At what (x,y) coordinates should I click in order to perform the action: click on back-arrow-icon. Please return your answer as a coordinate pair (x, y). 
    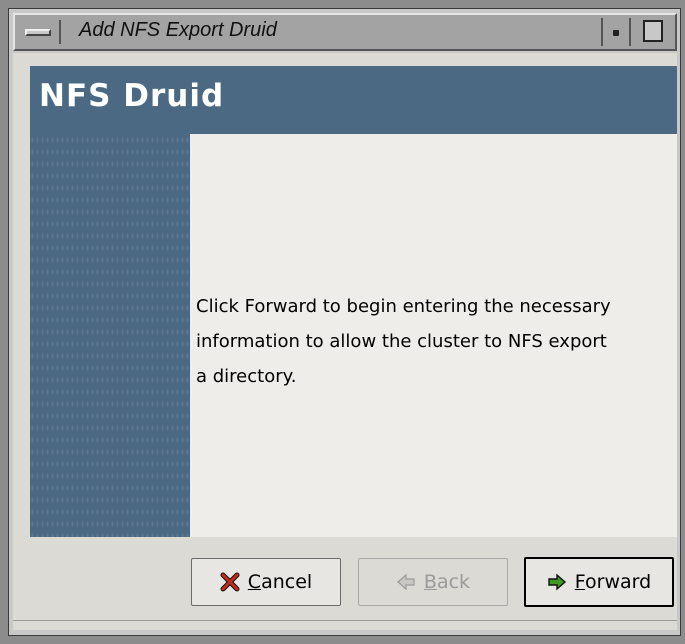
    Looking at the image, I should click on (406, 582).